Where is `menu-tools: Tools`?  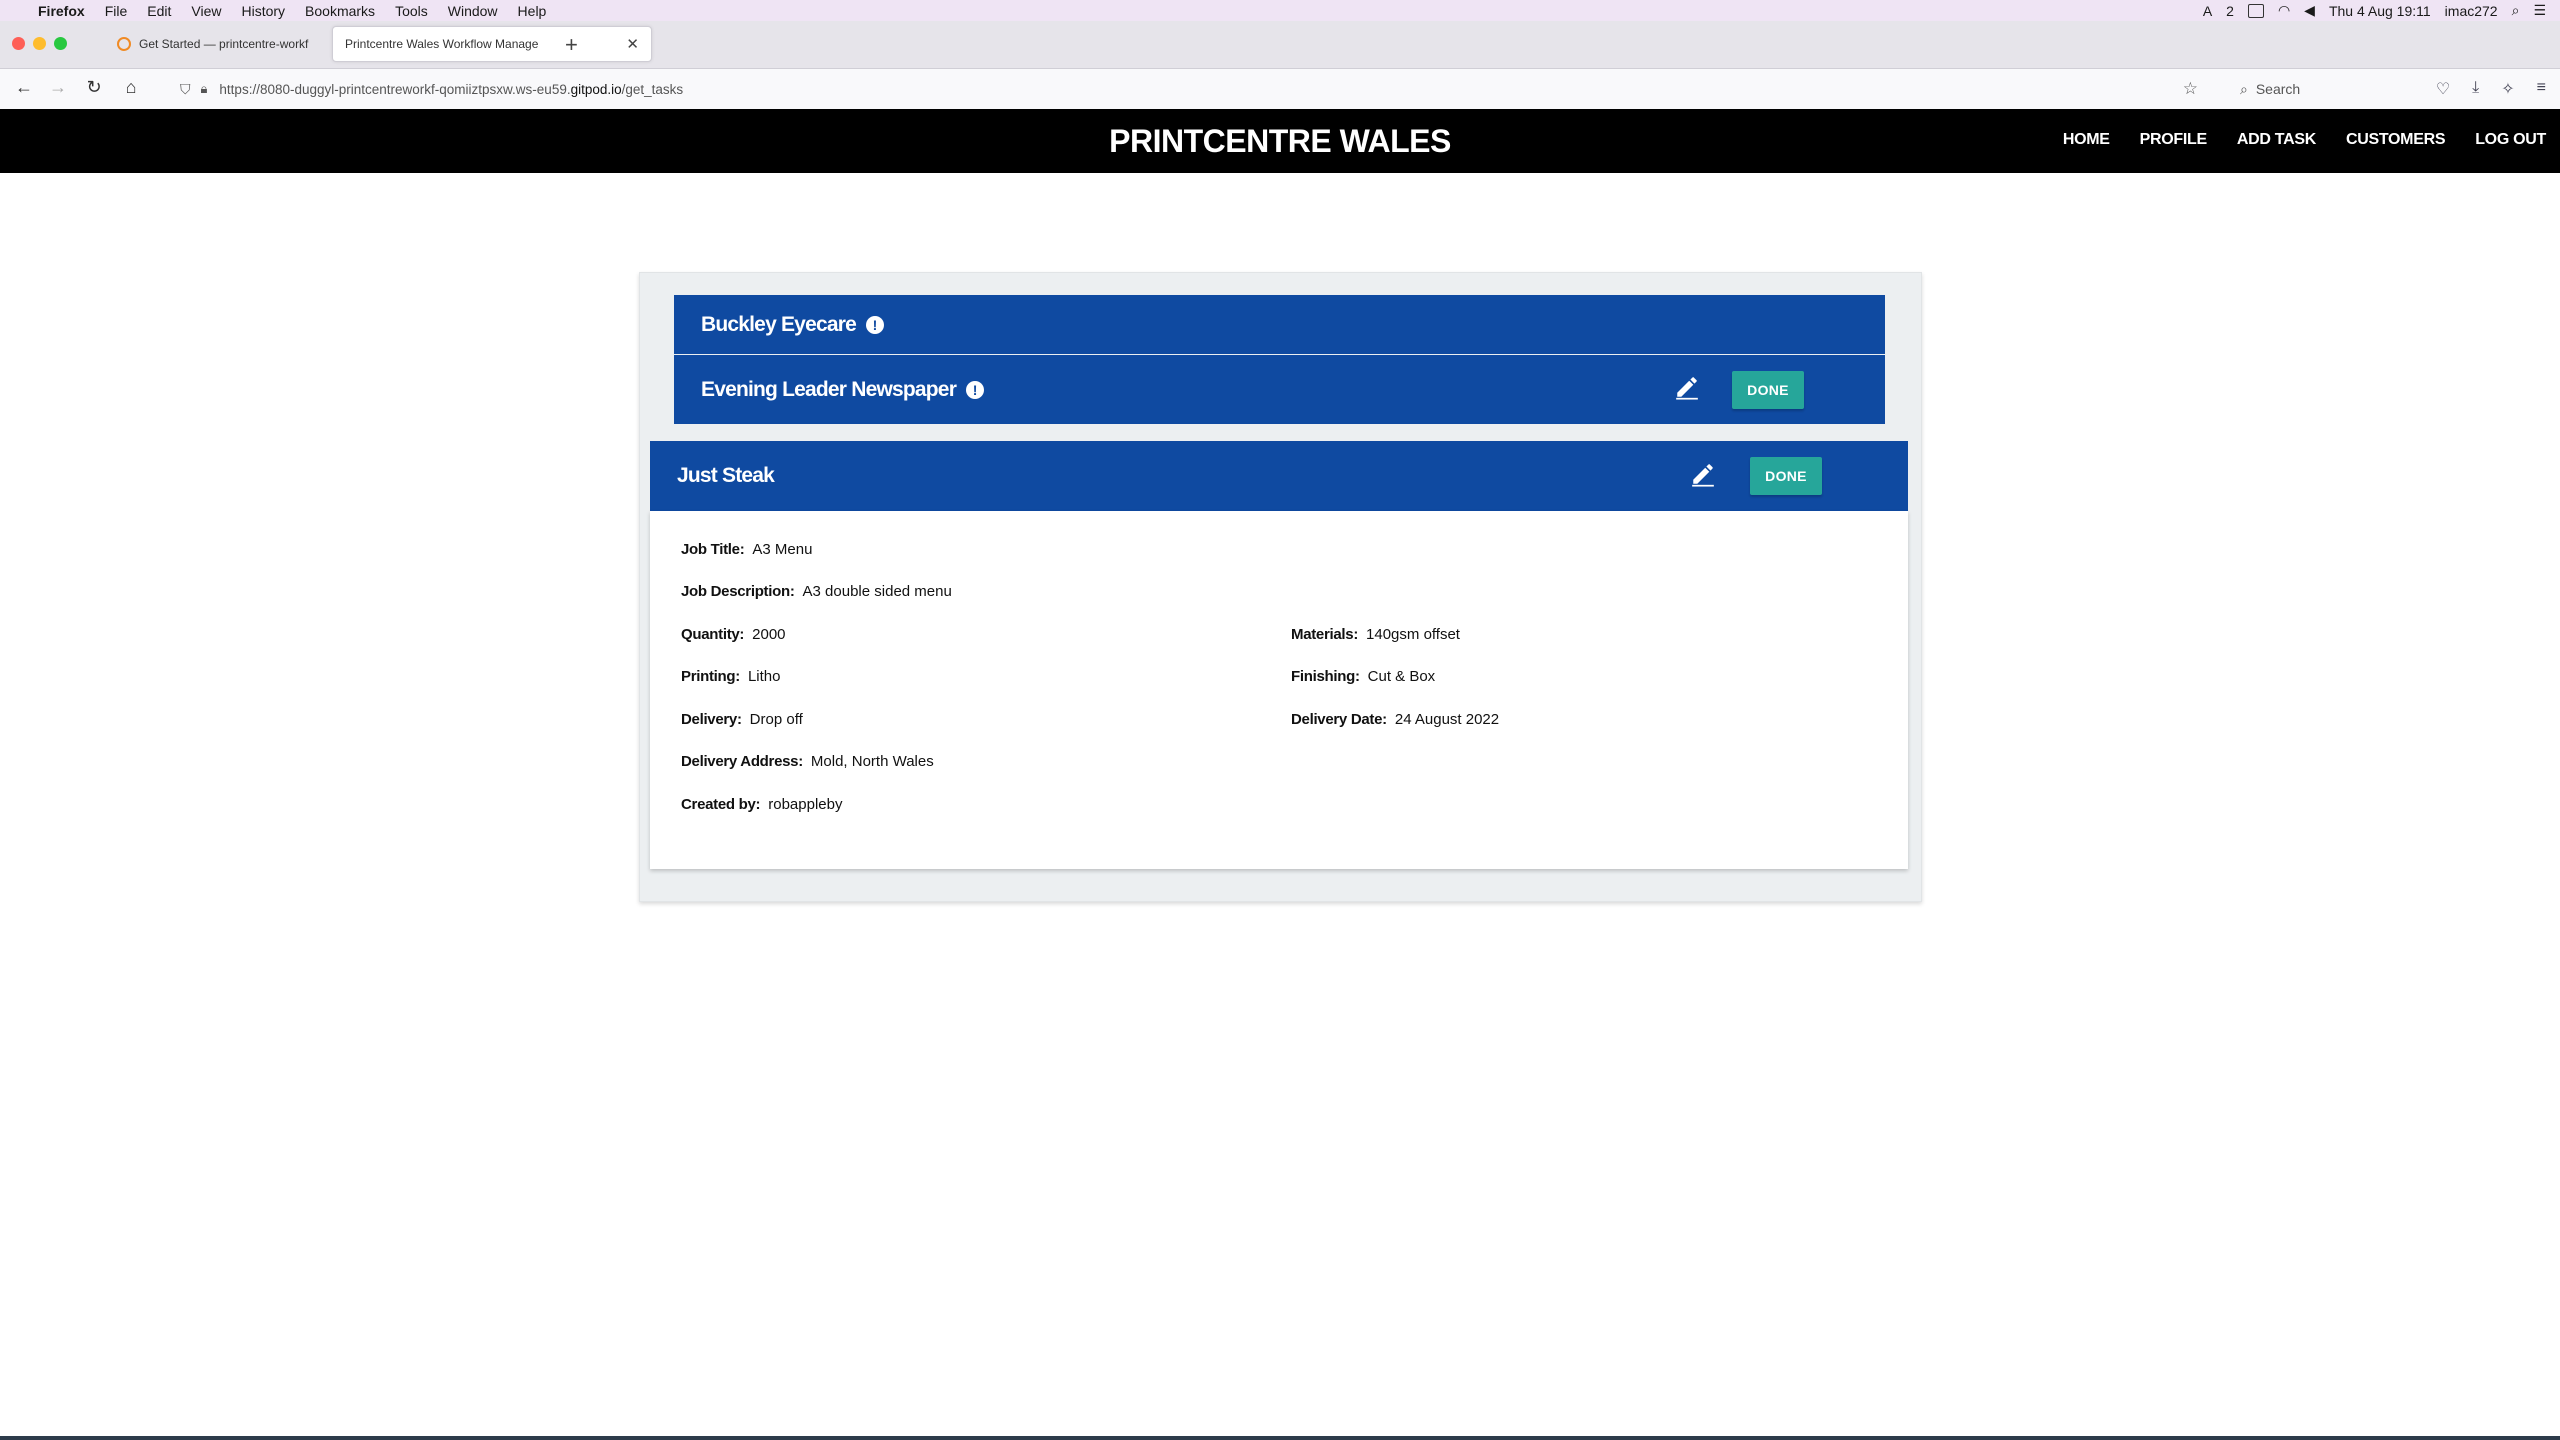
menu-tools: Tools is located at coordinates (411, 11).